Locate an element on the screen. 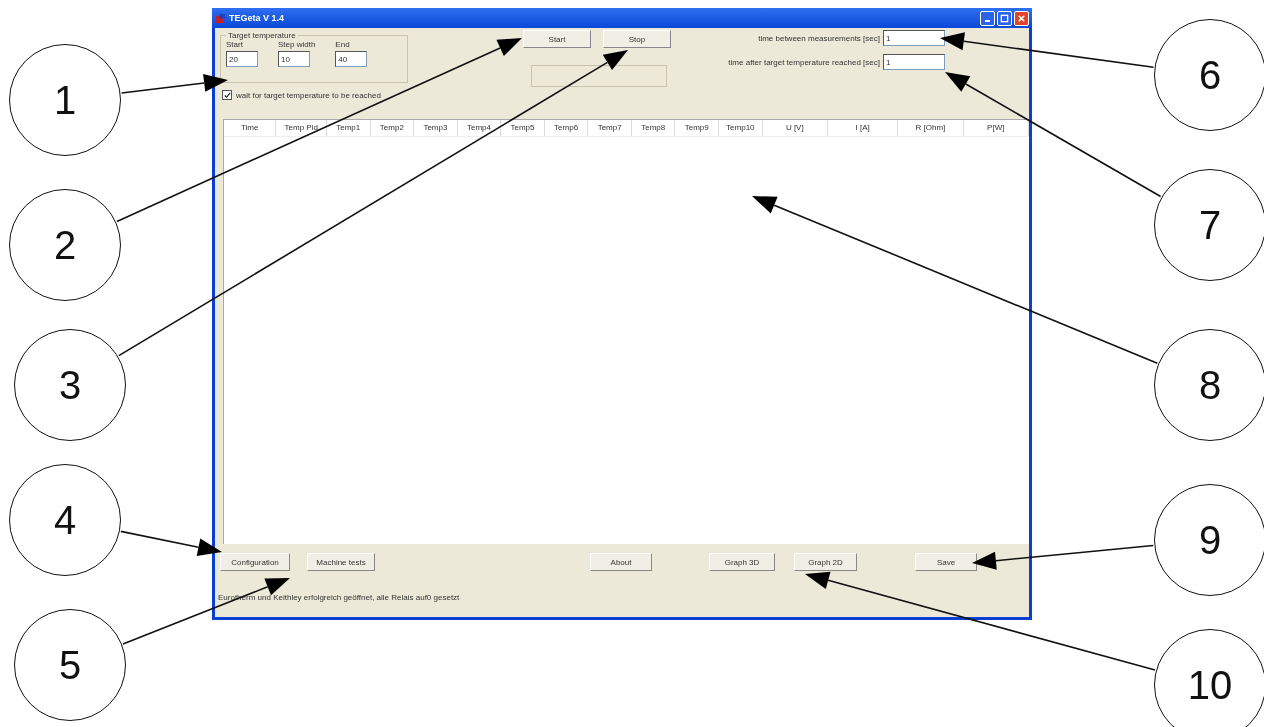 The image size is (1264, 727). callout-marker: 2 is located at coordinates (65, 245).